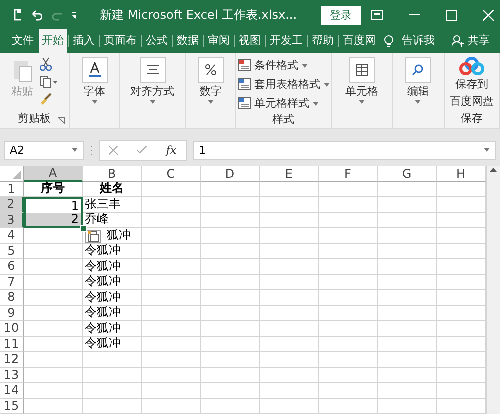 The height and width of the screenshot is (418, 500). Describe the element at coordinates (283, 119) in the screenshot. I see `group-label: 样式` at that location.